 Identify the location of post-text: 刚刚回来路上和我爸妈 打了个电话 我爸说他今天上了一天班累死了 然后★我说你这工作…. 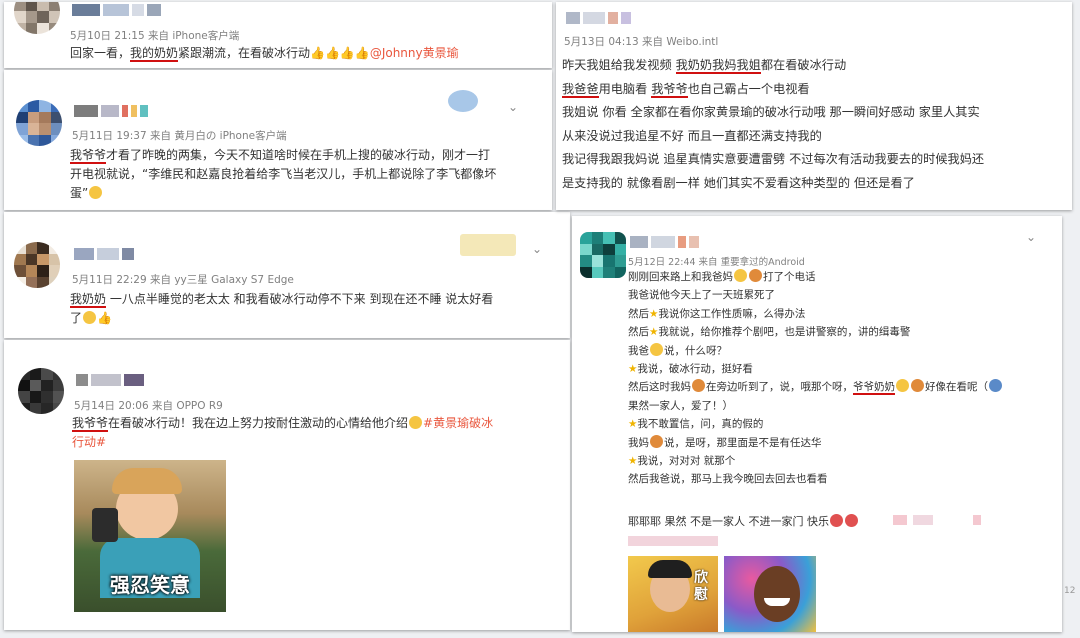
(840, 378).